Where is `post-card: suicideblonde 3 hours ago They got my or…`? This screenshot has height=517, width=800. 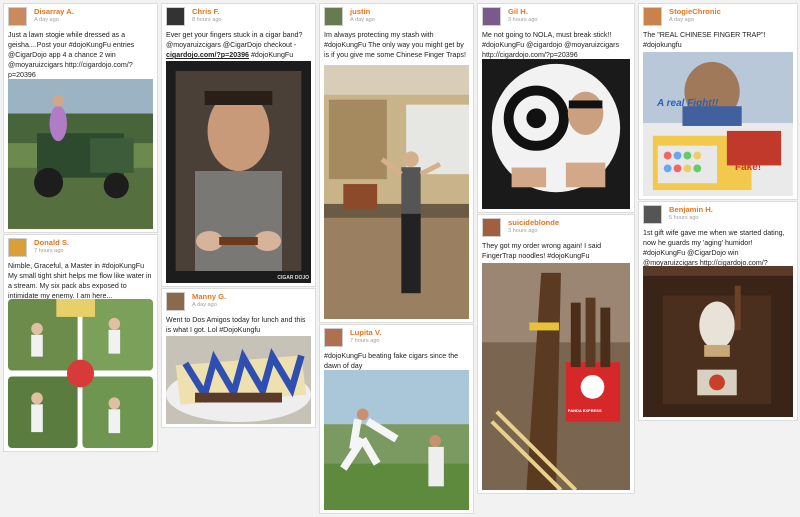 post-card: suicideblonde 3 hours ago They got my or… is located at coordinates (556, 354).